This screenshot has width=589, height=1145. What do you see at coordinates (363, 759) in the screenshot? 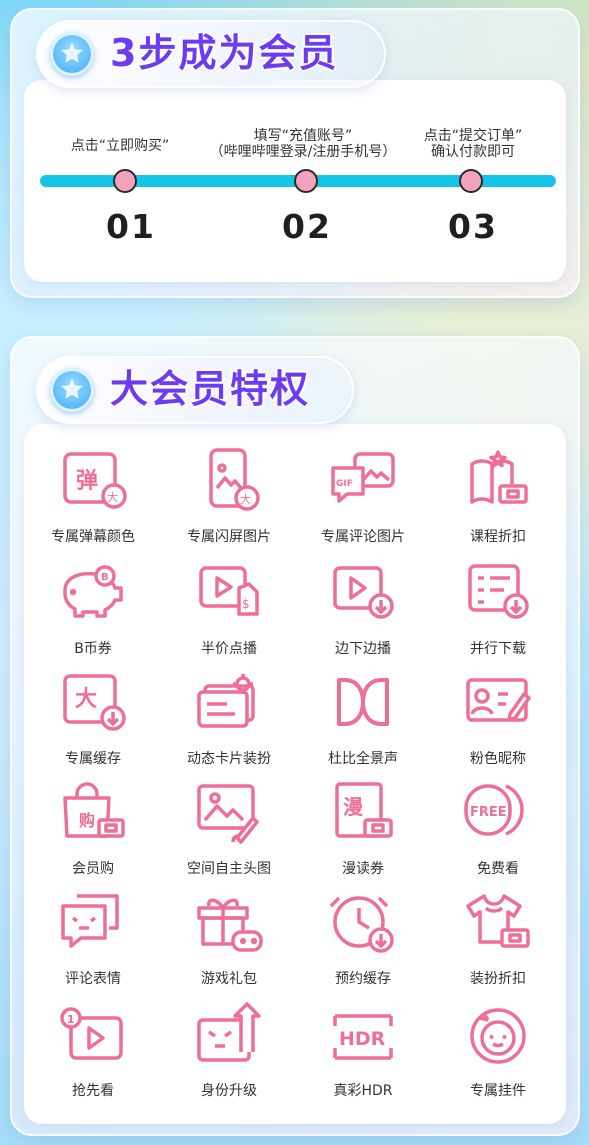
I see `privilege-label: 杜比全景声` at bounding box center [363, 759].